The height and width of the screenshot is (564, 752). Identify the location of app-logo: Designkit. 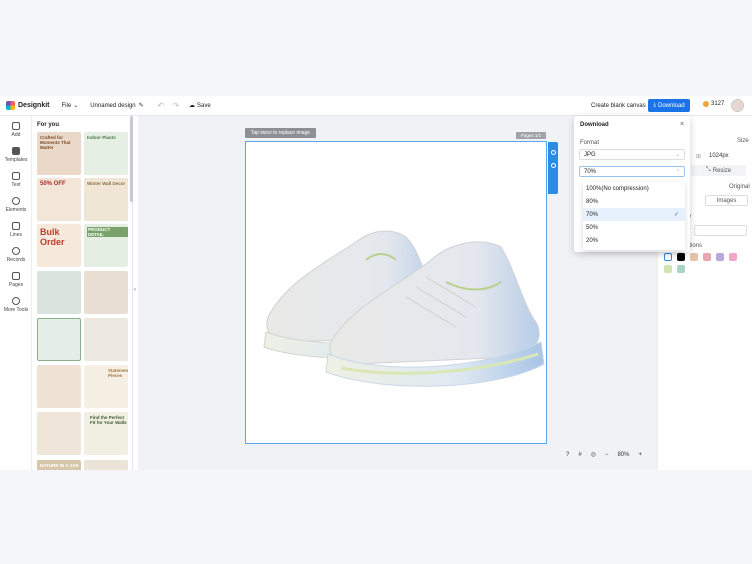
(28, 105).